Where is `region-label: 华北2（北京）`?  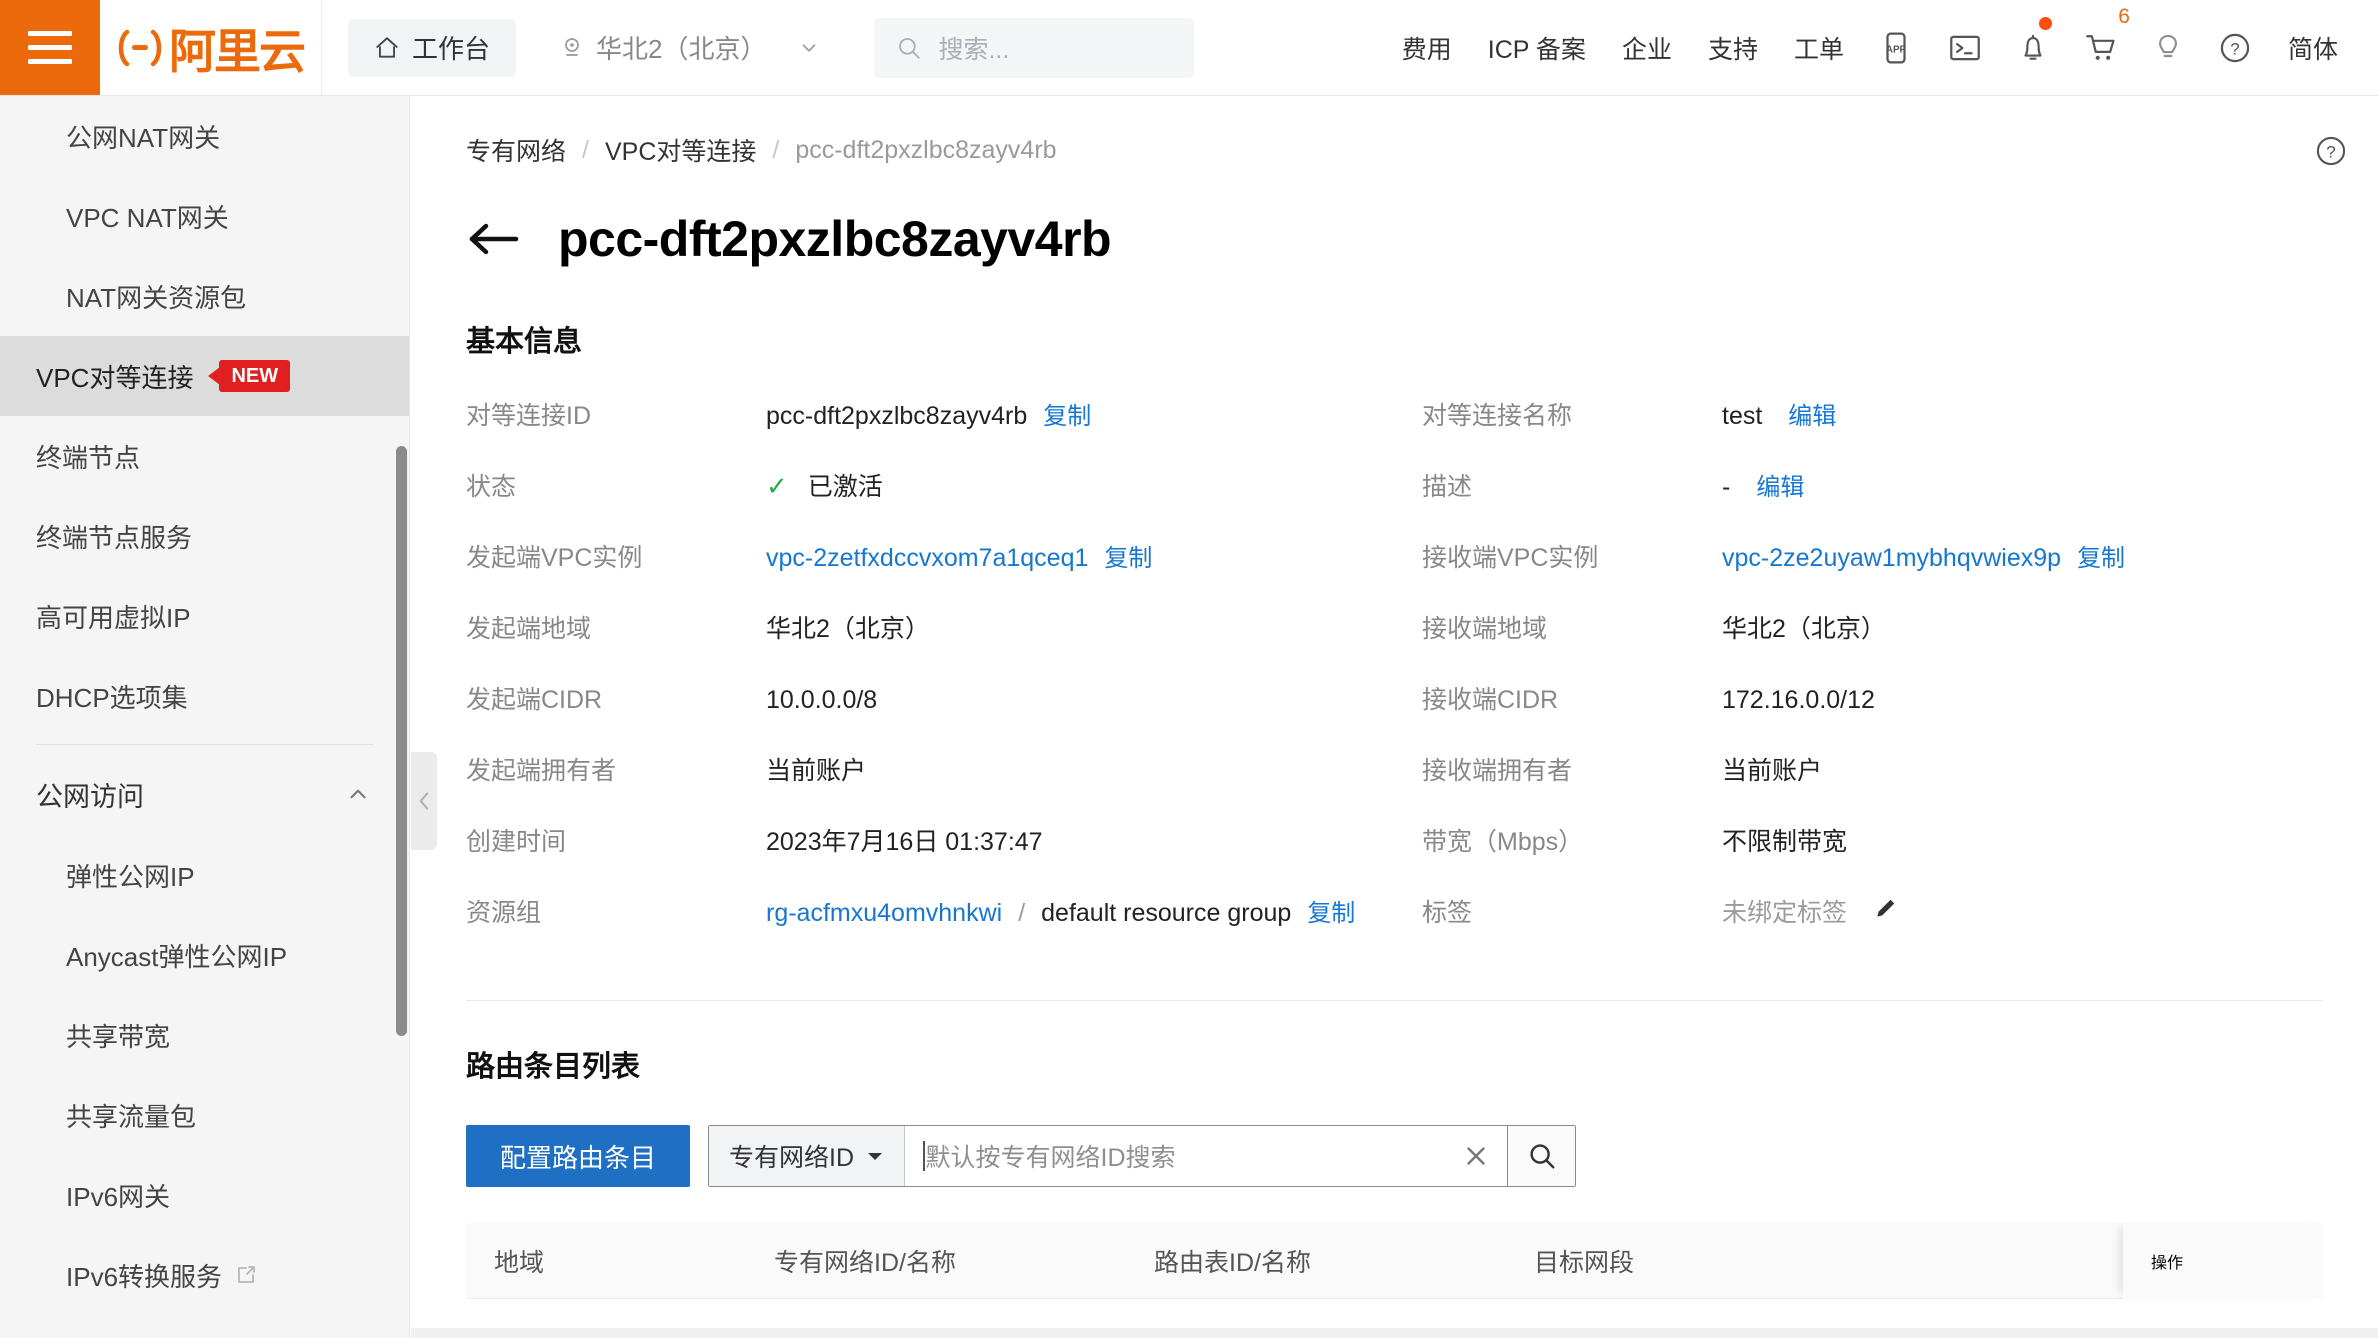
region-label: 华北2（北京） is located at coordinates (681, 49).